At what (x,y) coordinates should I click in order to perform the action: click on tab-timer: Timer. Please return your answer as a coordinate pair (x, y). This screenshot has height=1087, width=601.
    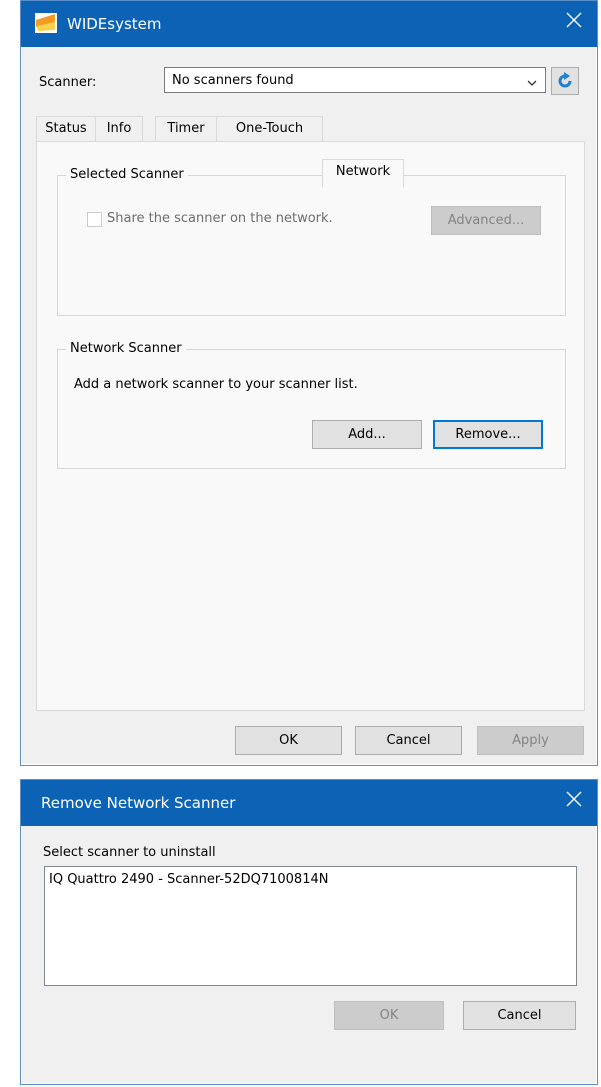
    Looking at the image, I should click on (186, 129).